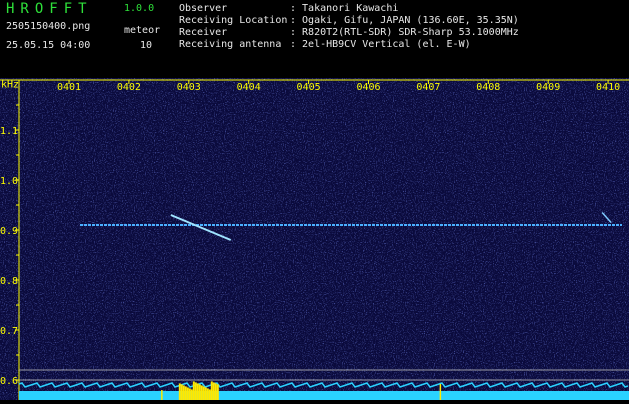 This screenshot has width=629, height=404. What do you see at coordinates (142, 30) in the screenshot?
I see `mode-label: meteor` at bounding box center [142, 30].